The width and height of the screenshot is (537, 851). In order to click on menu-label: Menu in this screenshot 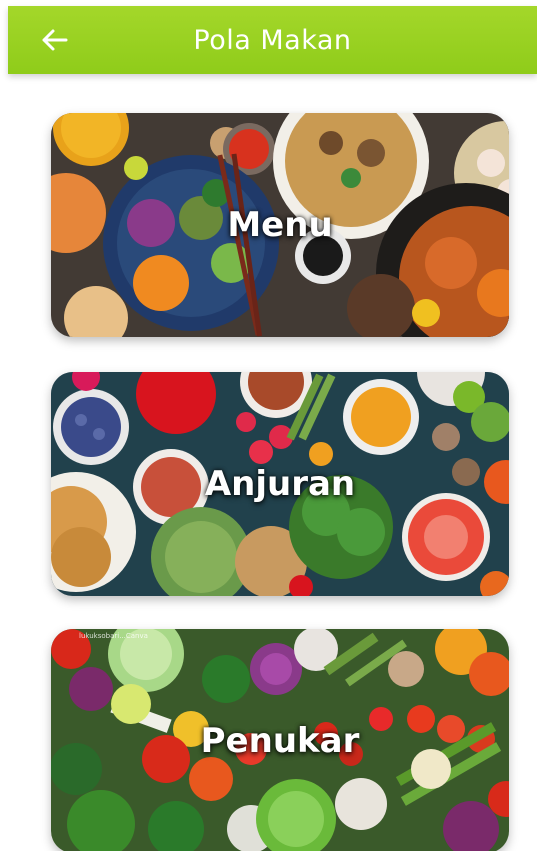, I will do `click(280, 225)`.